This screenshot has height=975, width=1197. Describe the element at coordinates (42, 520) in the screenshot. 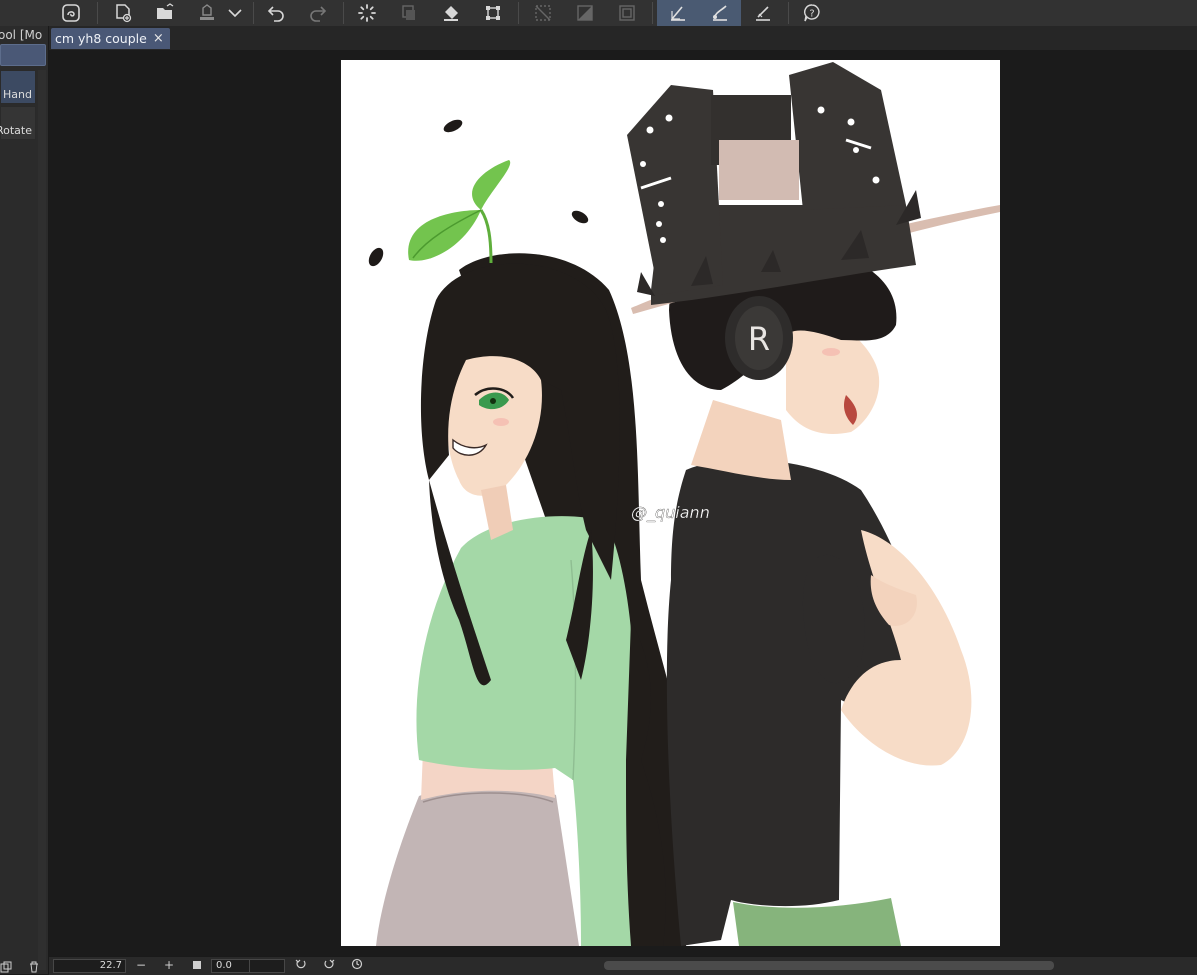

I see `panel-scrollbar` at that location.